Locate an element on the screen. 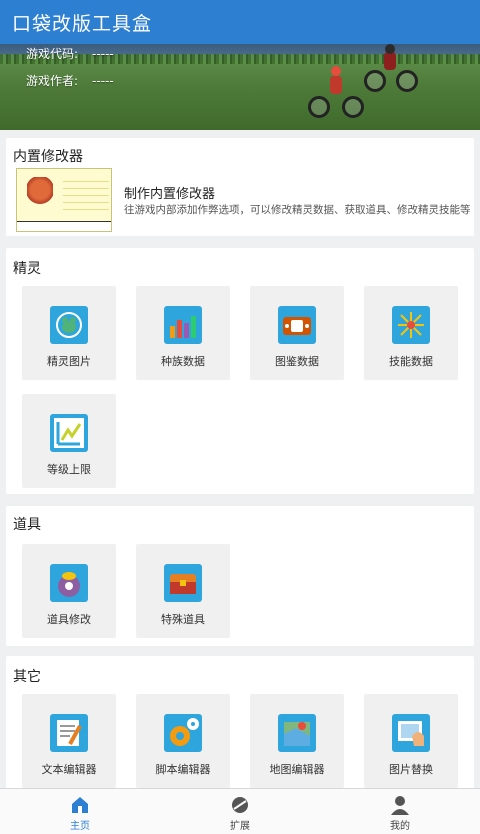 The height and width of the screenshot is (834, 480). tile-label: 特殊道具 is located at coordinates (183, 619).